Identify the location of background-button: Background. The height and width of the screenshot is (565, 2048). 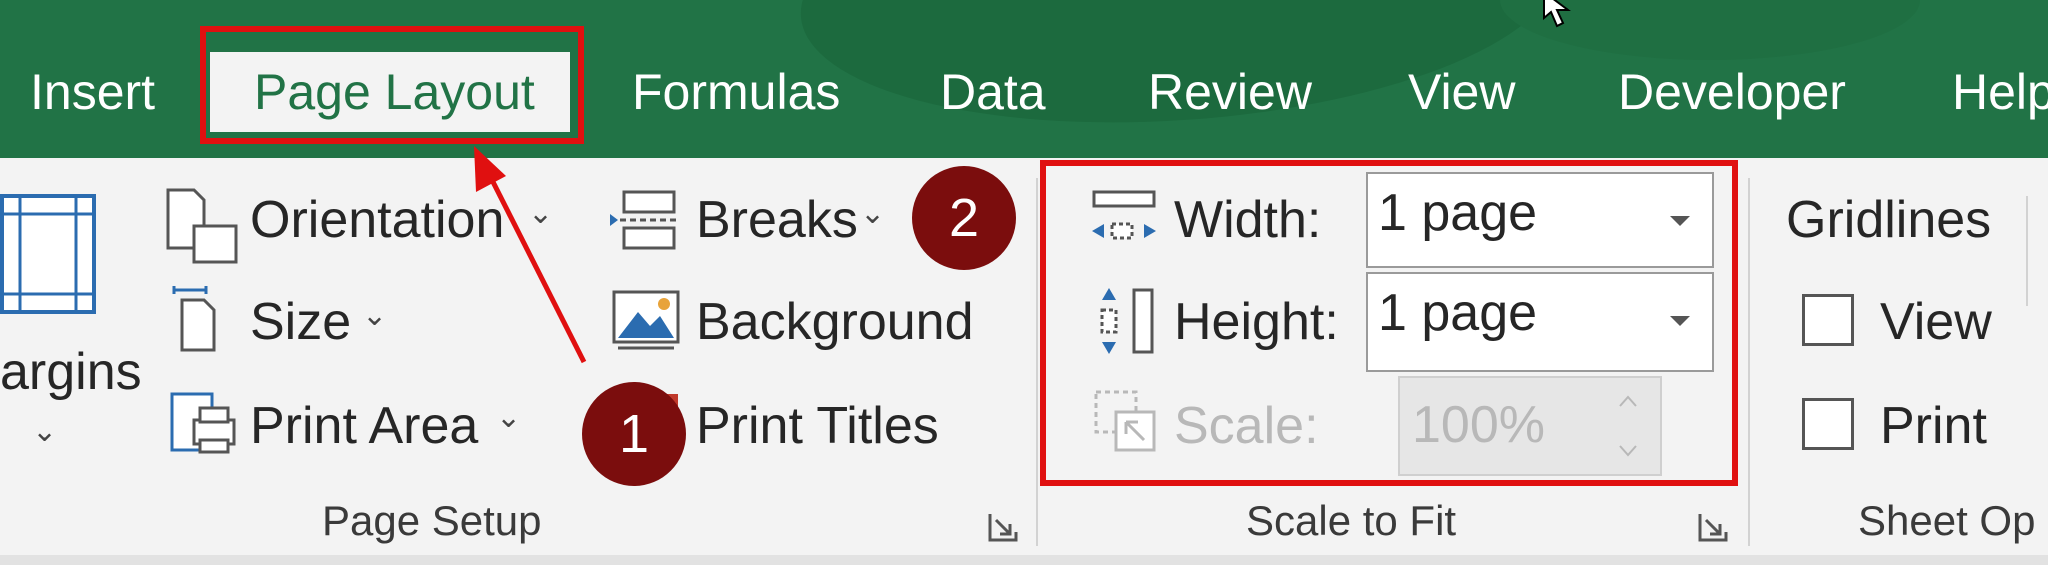
(835, 322).